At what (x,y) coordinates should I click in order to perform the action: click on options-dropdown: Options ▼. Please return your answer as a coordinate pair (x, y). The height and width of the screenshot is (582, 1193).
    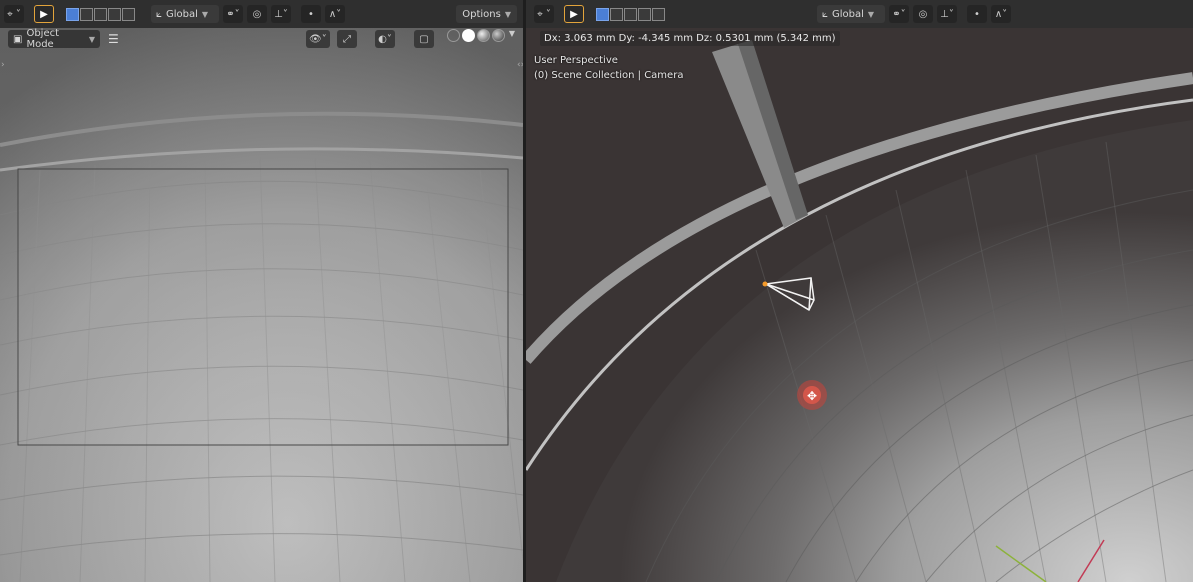
    Looking at the image, I should click on (486, 14).